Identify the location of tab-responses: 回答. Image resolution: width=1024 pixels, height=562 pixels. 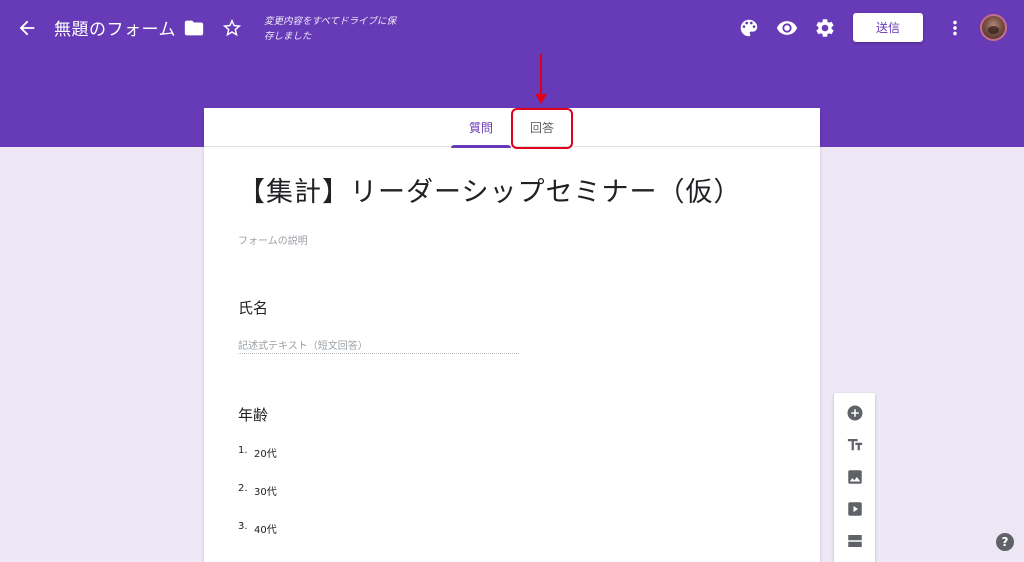
(542, 127).